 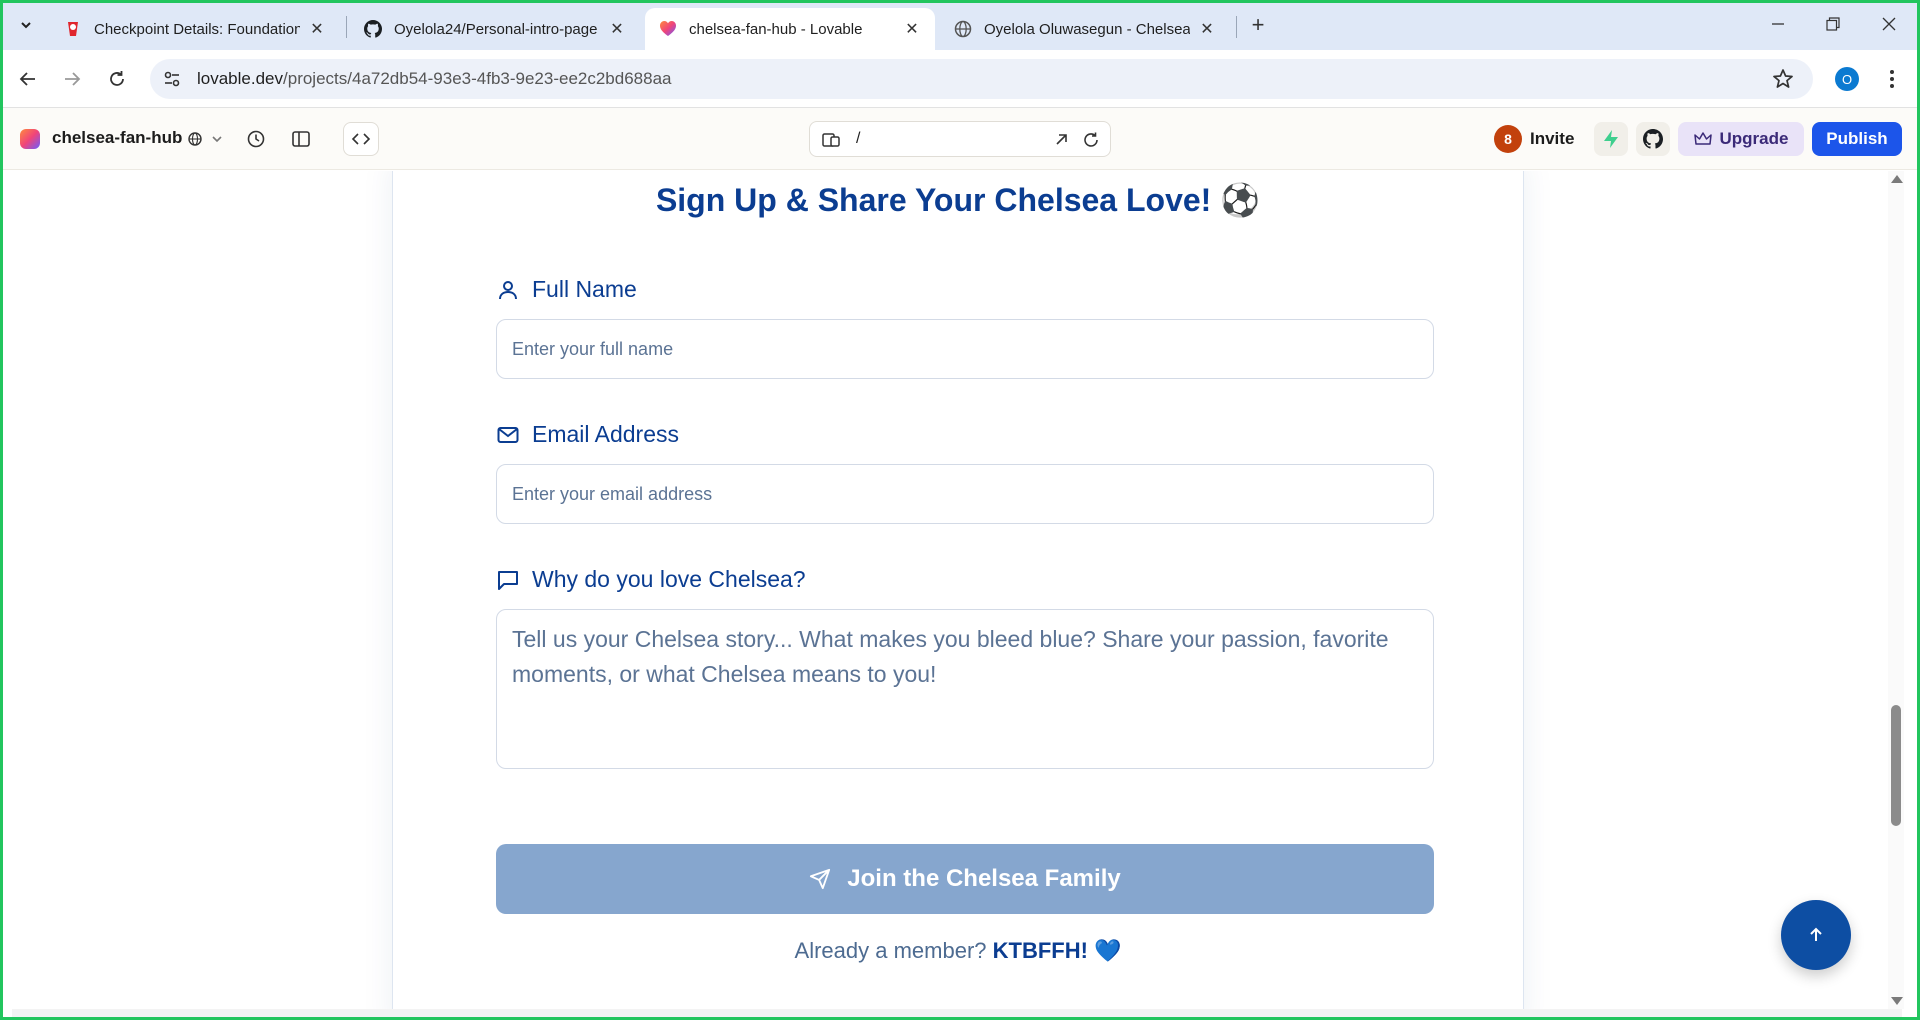 I want to click on tab-search-button, so click(x=26, y=25).